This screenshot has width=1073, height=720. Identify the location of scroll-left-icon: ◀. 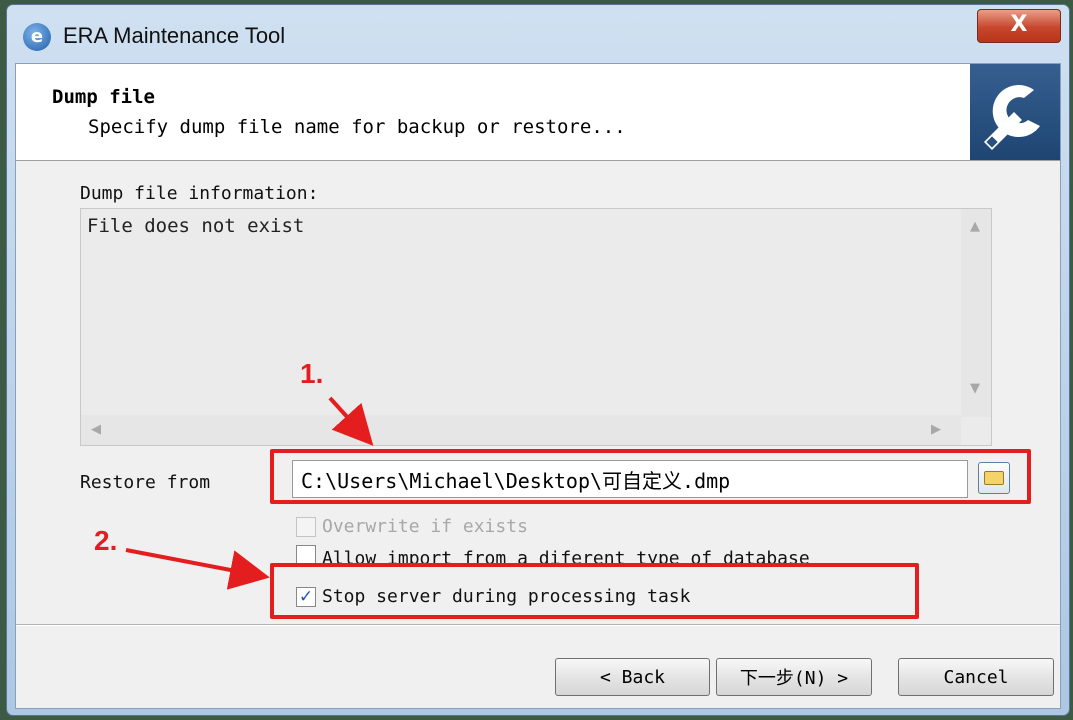
(96, 429).